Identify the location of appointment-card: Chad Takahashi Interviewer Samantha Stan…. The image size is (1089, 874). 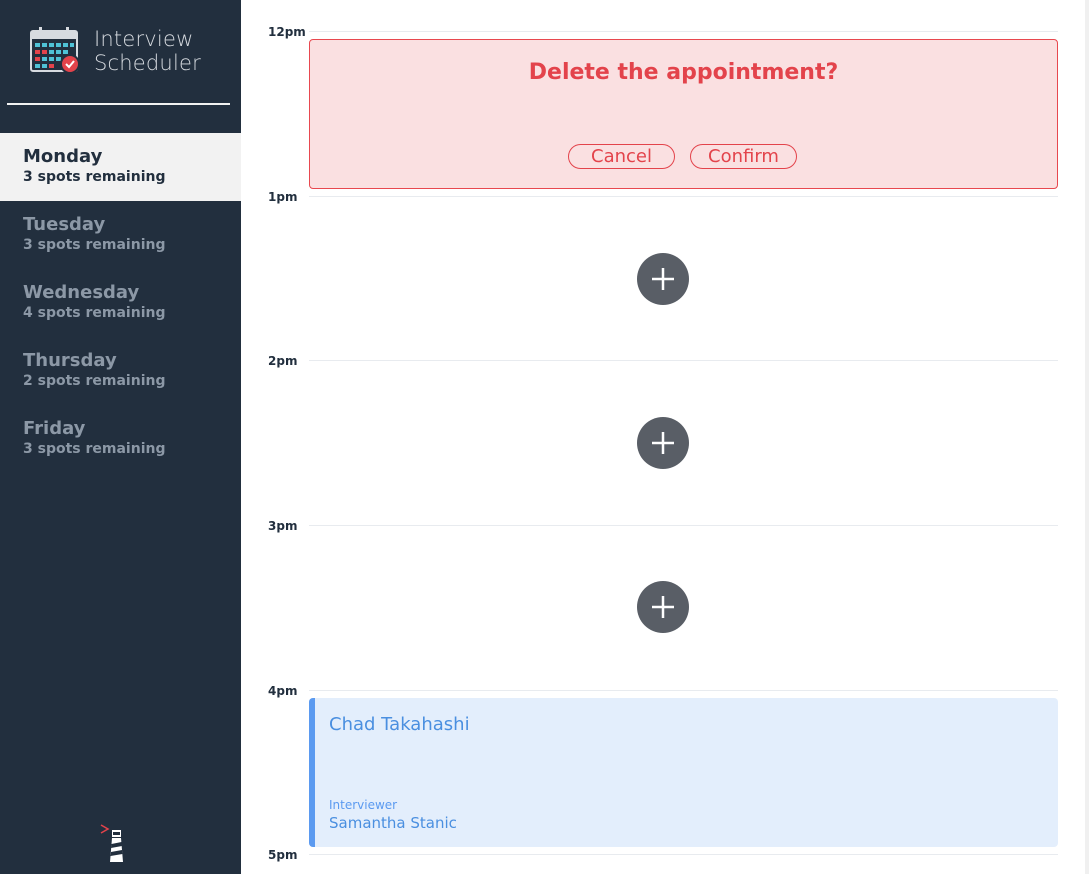
(683, 772).